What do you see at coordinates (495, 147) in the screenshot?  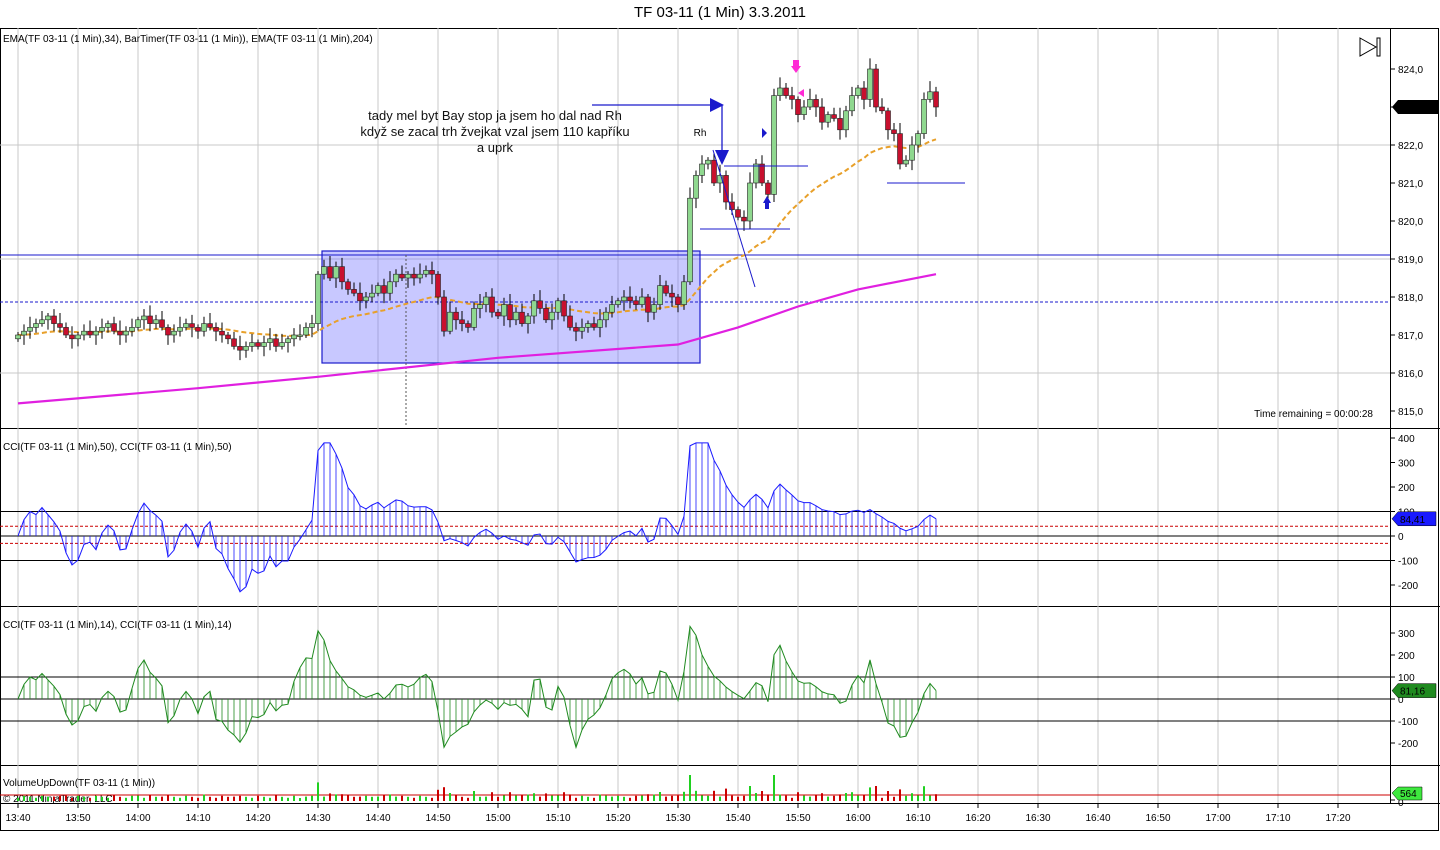 I see `annotation-note-line: a uprk` at bounding box center [495, 147].